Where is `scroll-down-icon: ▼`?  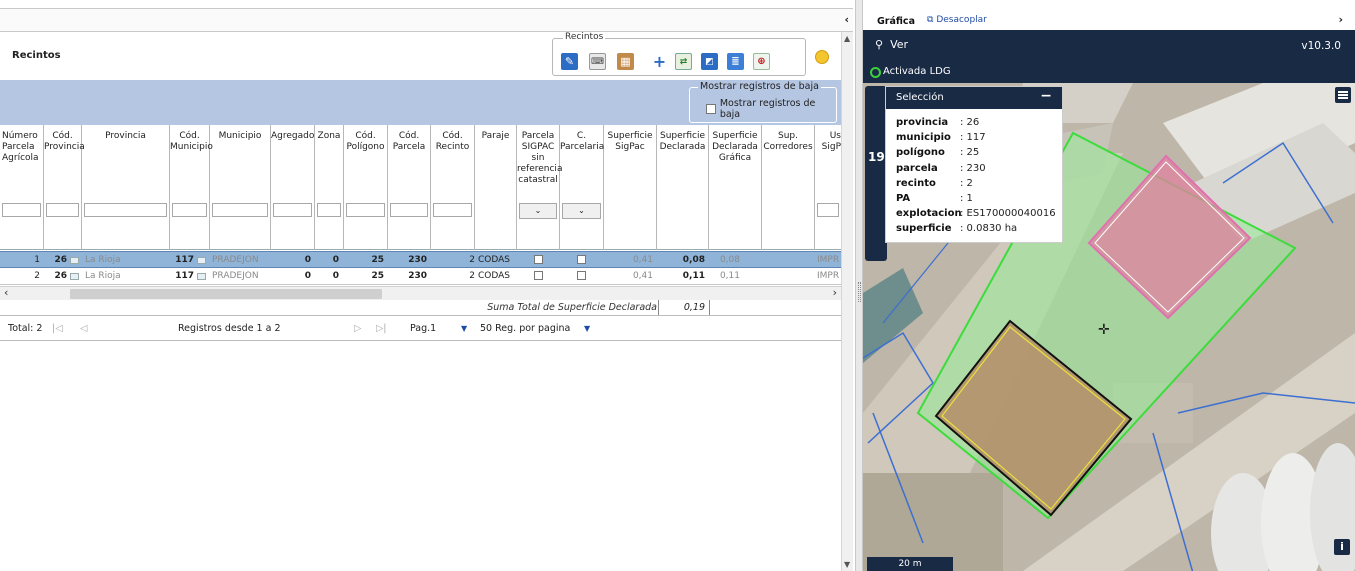 scroll-down-icon: ▼ is located at coordinates (847, 564).